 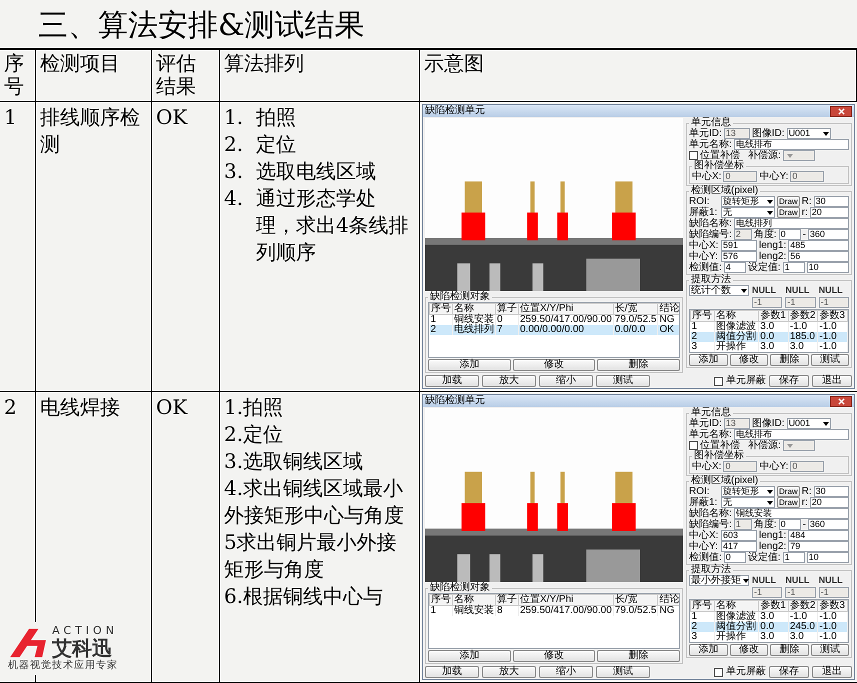 I want to click on text-field: 417, so click(x=739, y=546).